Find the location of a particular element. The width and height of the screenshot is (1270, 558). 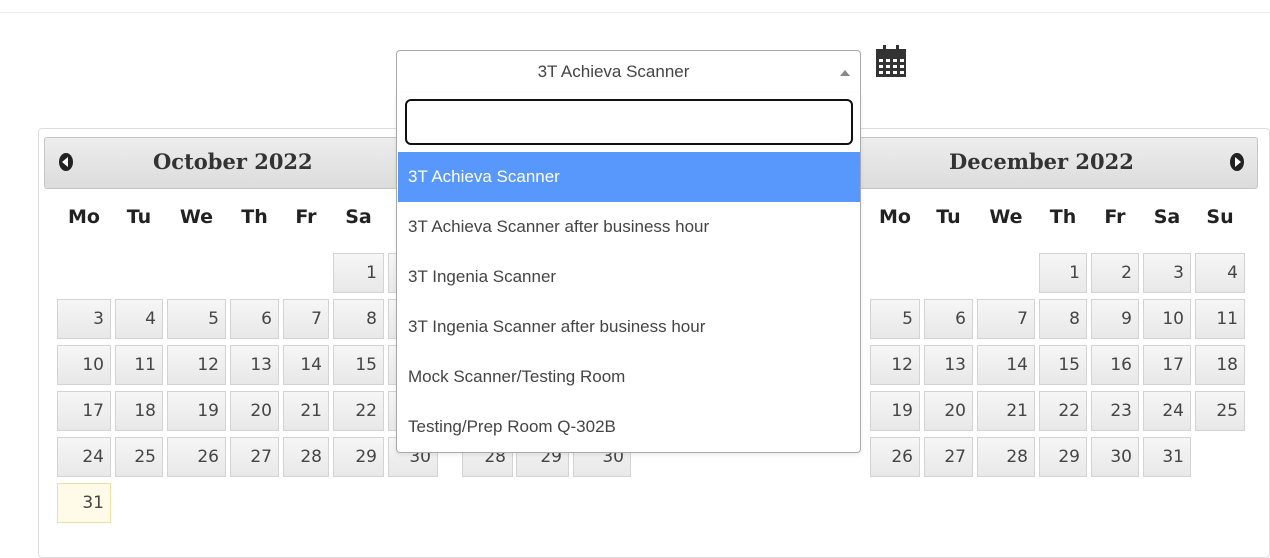

dropdown-option: 3T Ingenia Scanner after business hour is located at coordinates (629, 327).